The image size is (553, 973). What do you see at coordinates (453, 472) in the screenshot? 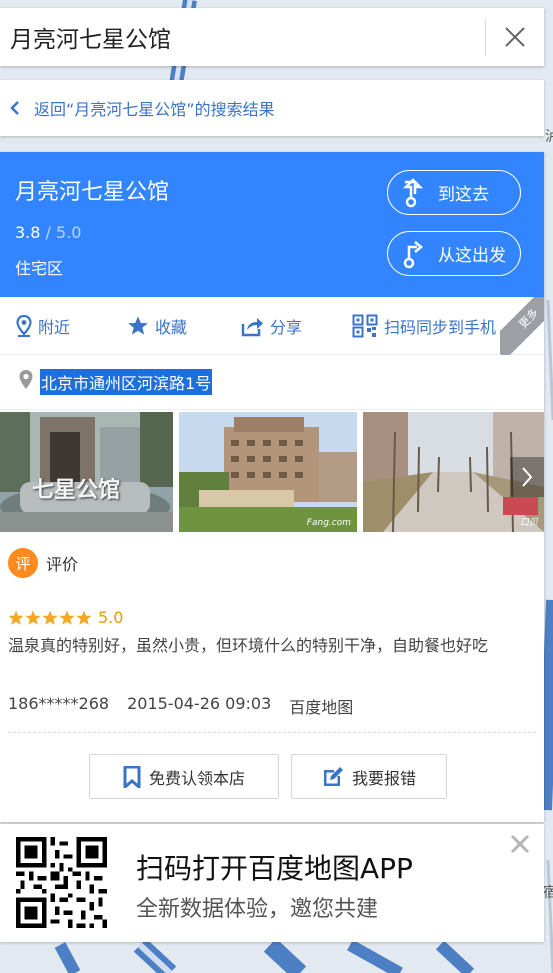
I see `photo-walkway: 口贝` at bounding box center [453, 472].